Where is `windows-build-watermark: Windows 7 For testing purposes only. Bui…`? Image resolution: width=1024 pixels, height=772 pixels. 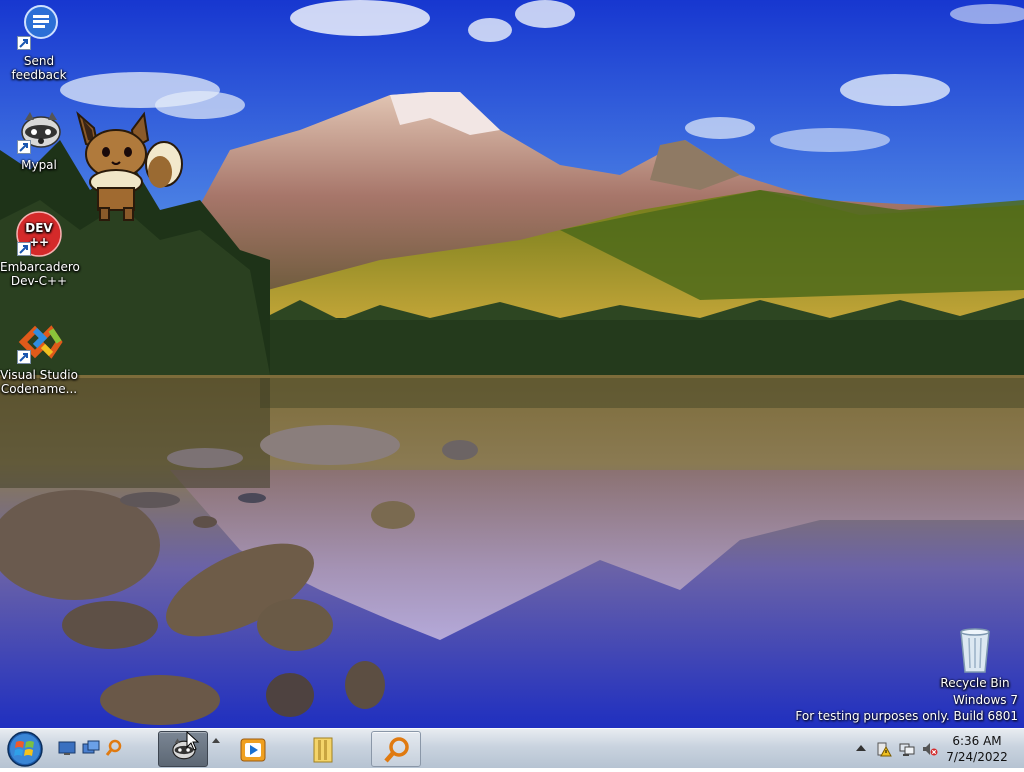 windows-build-watermark: Windows 7 For testing purposes only. Bui… is located at coordinates (906, 708).